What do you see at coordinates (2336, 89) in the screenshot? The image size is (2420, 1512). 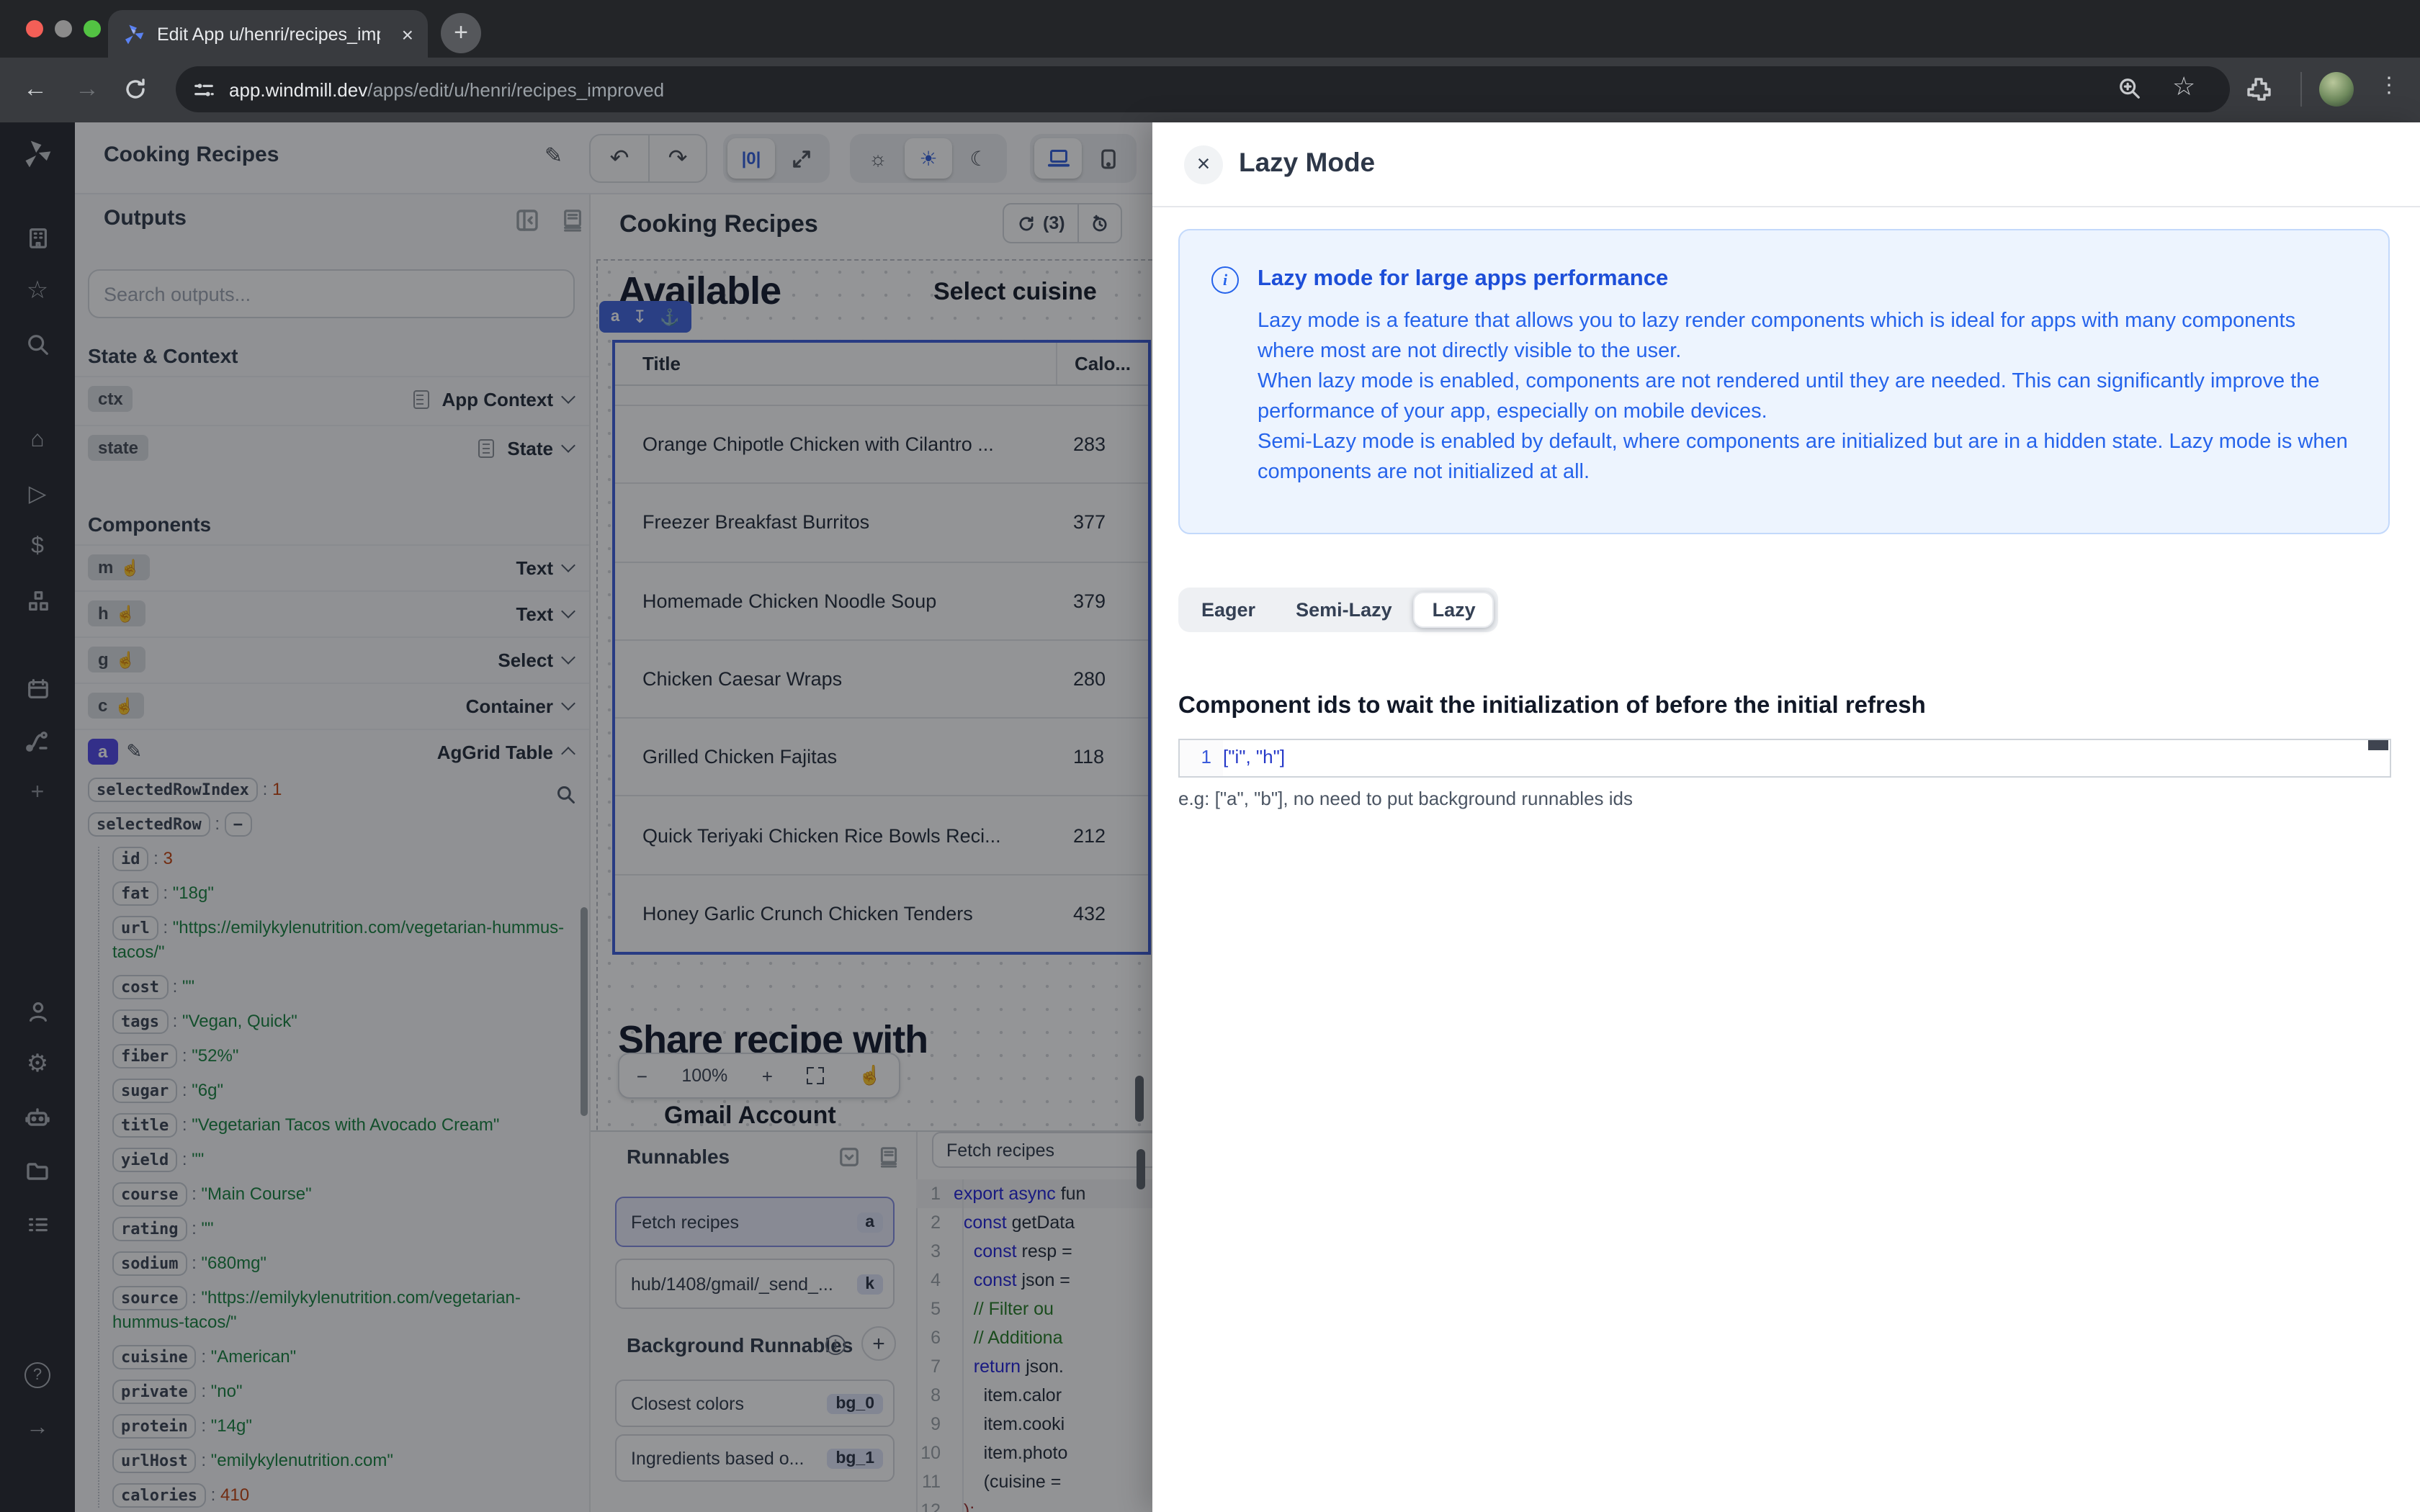 I see `profile-avatar` at bounding box center [2336, 89].